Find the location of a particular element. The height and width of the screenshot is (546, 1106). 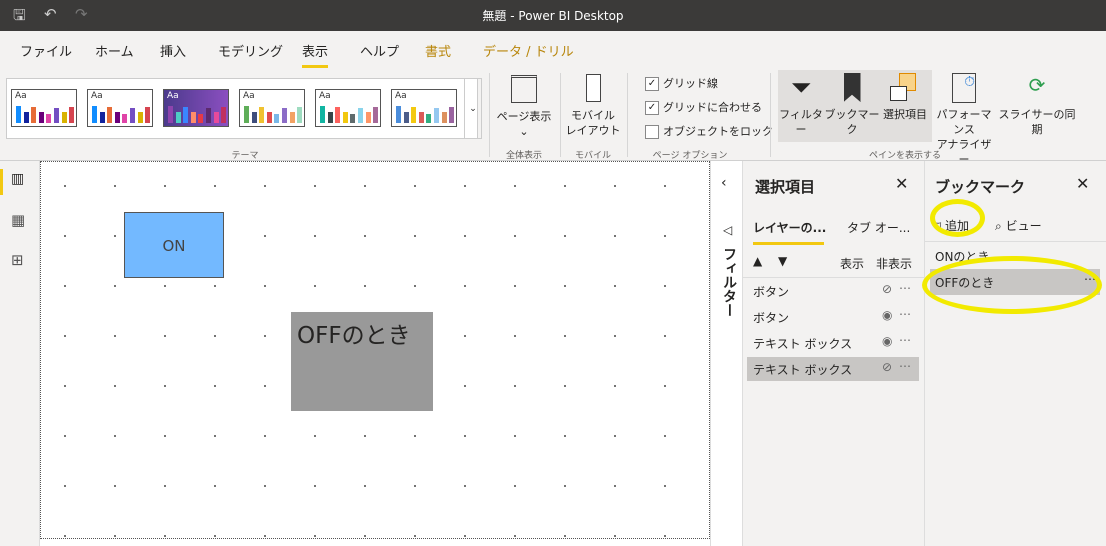

selection-label: 選択項目 is located at coordinates (905, 114).